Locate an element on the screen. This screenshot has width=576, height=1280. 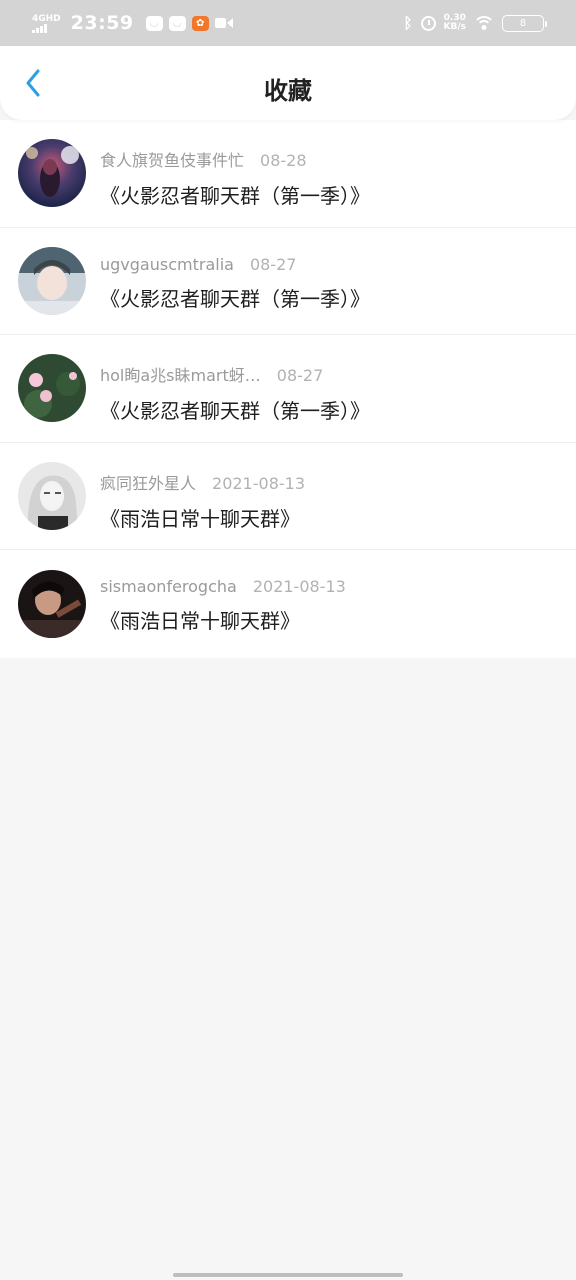
item-meta: 食人旗贺鱼伎事件忙 08-28 is located at coordinates (333, 159).